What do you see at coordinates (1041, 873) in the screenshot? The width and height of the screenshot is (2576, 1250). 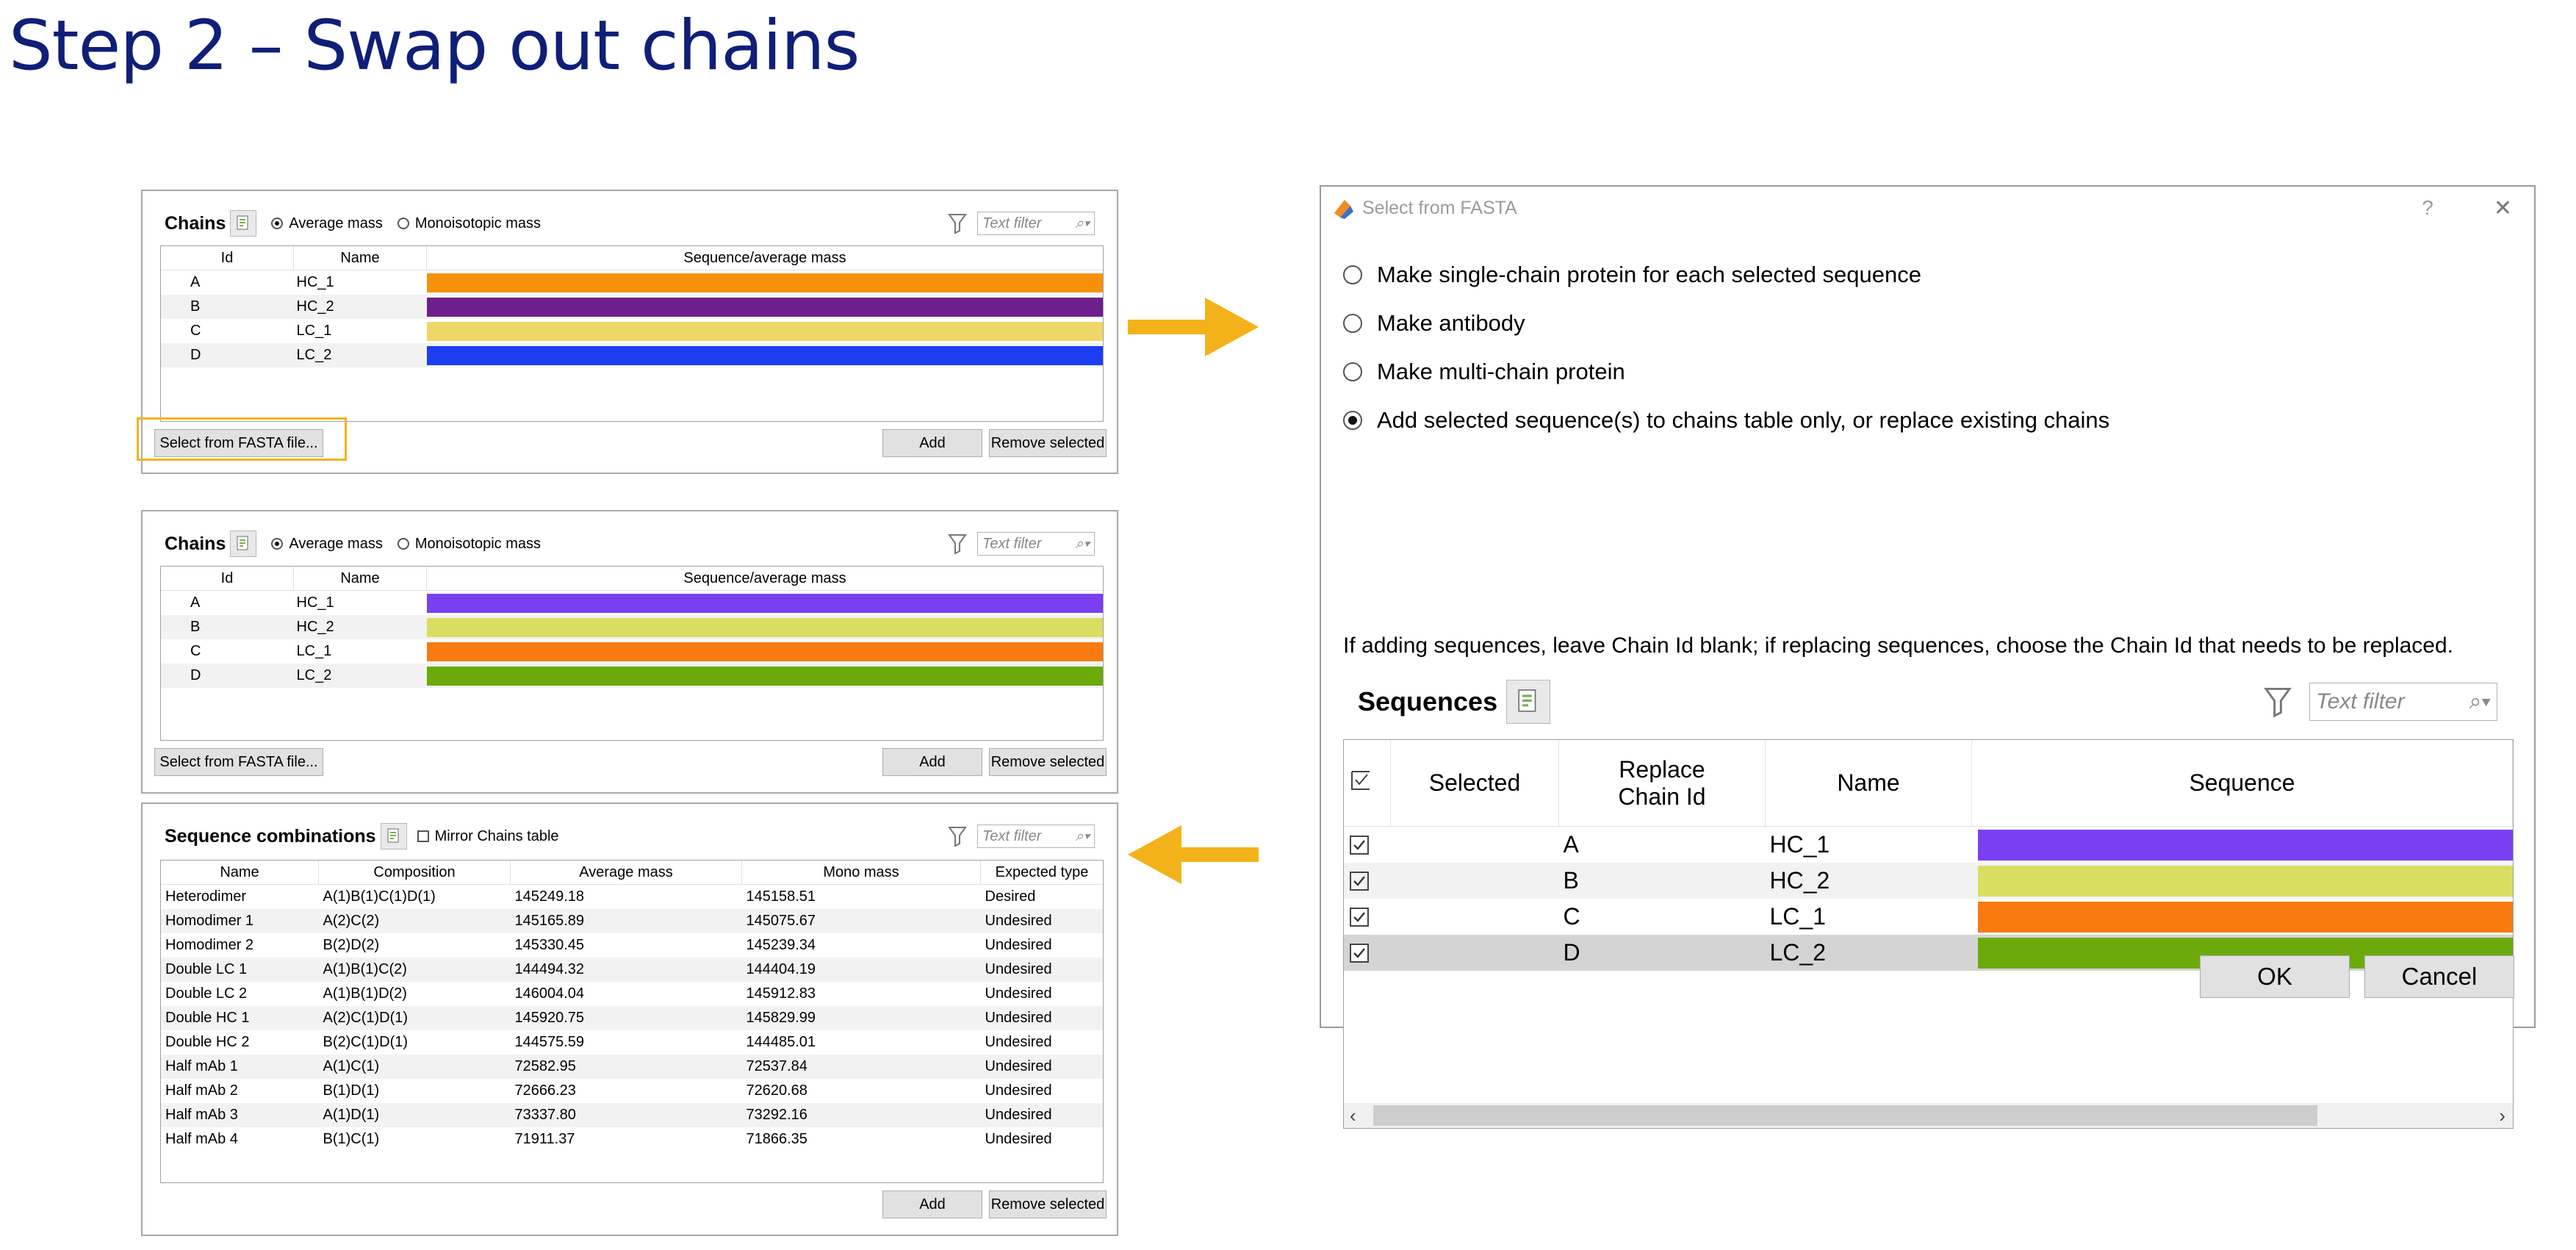 I see `col-expected-type: Expected type` at bounding box center [1041, 873].